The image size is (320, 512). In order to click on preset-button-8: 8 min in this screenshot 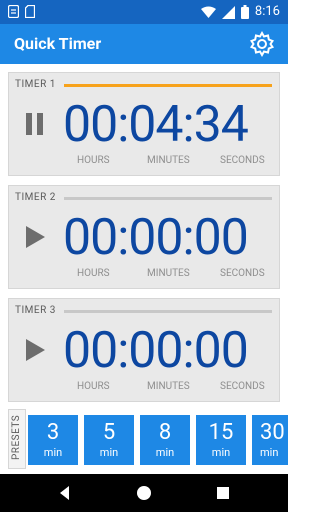, I will do `click(165, 440)`.